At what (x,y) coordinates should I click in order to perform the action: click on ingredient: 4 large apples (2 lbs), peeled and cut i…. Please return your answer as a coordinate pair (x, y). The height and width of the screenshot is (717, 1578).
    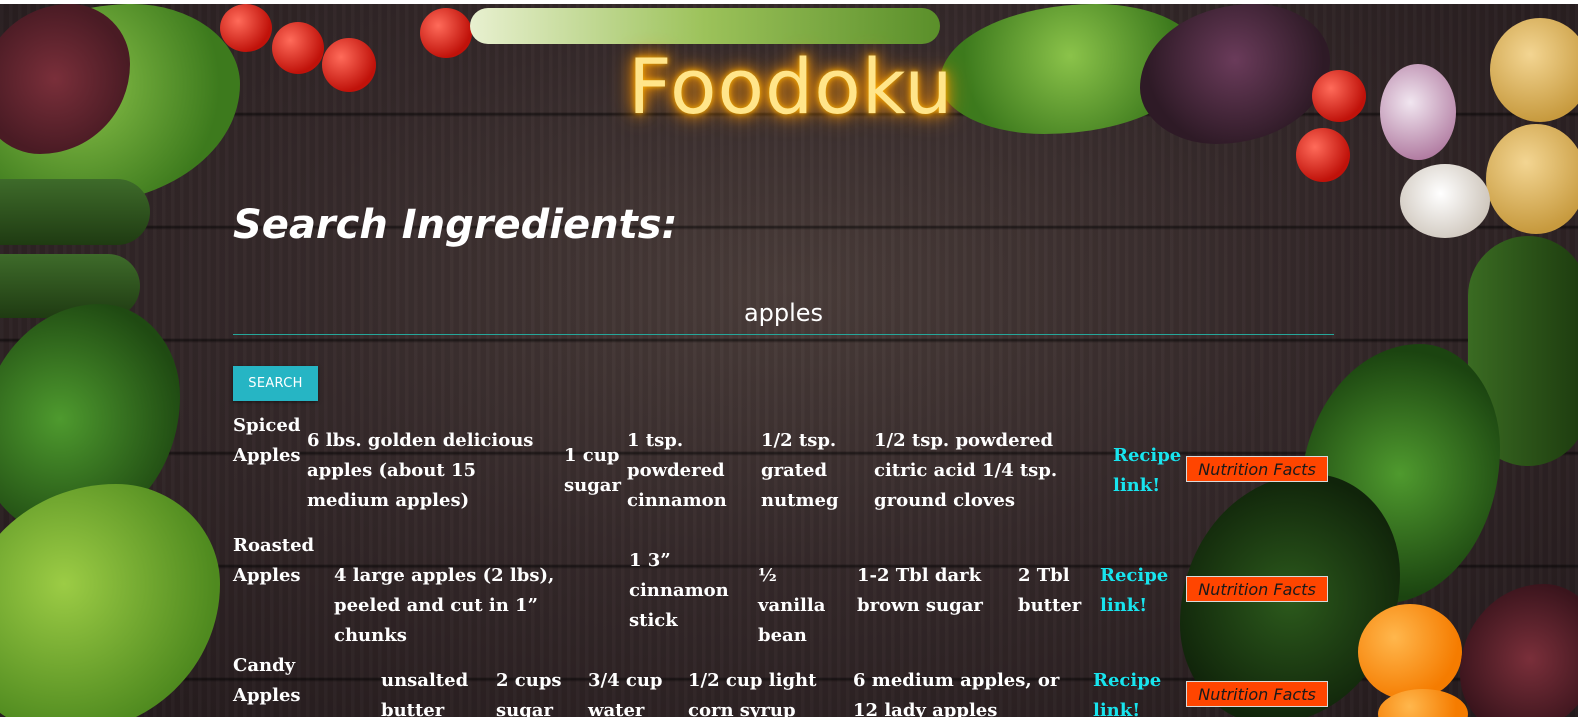
    Looking at the image, I should click on (444, 605).